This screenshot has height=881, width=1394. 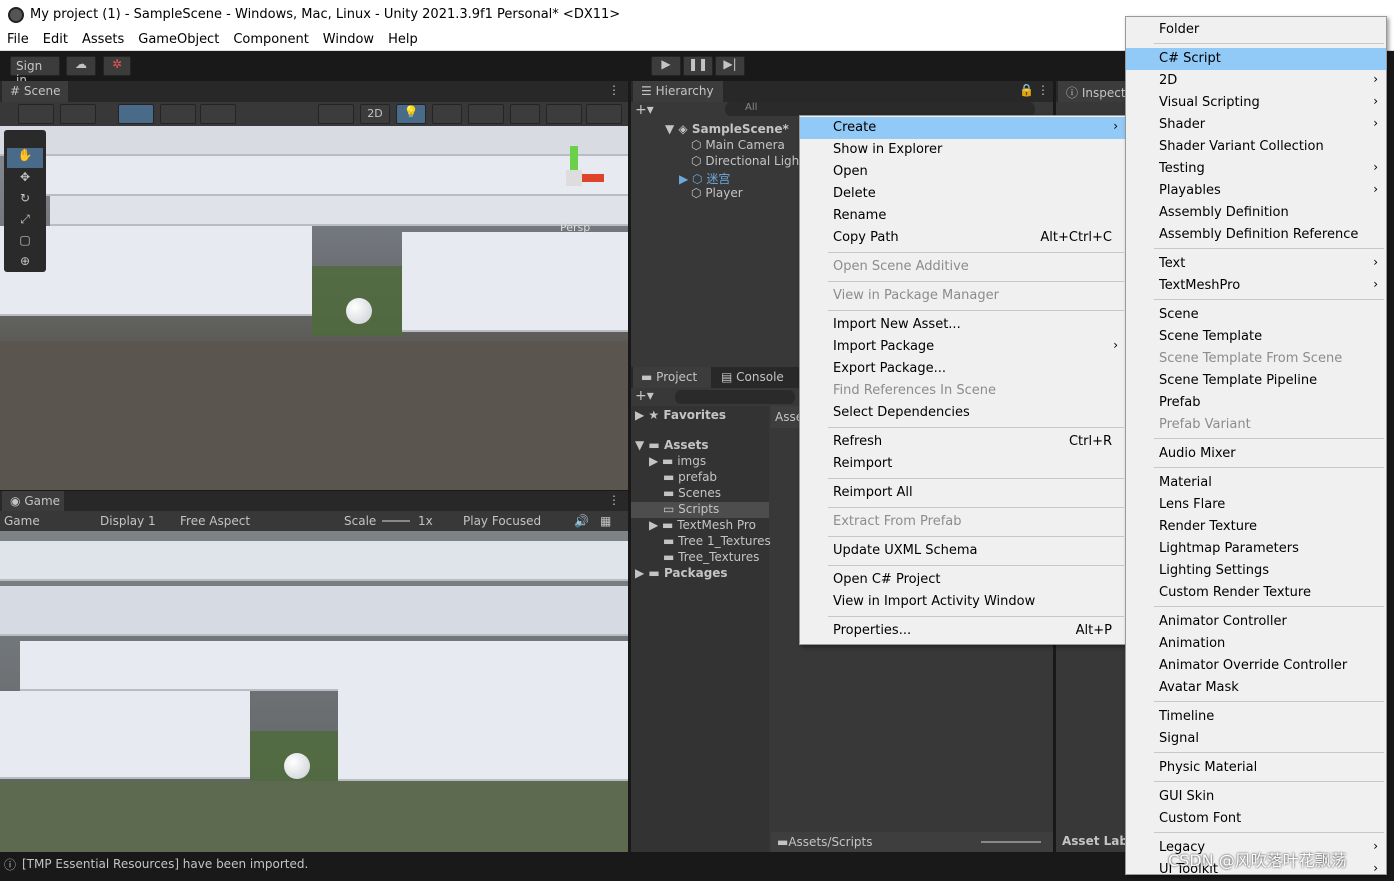 I want to click on folder-item: ▬ Tree 1_Textures, so click(x=717, y=542).